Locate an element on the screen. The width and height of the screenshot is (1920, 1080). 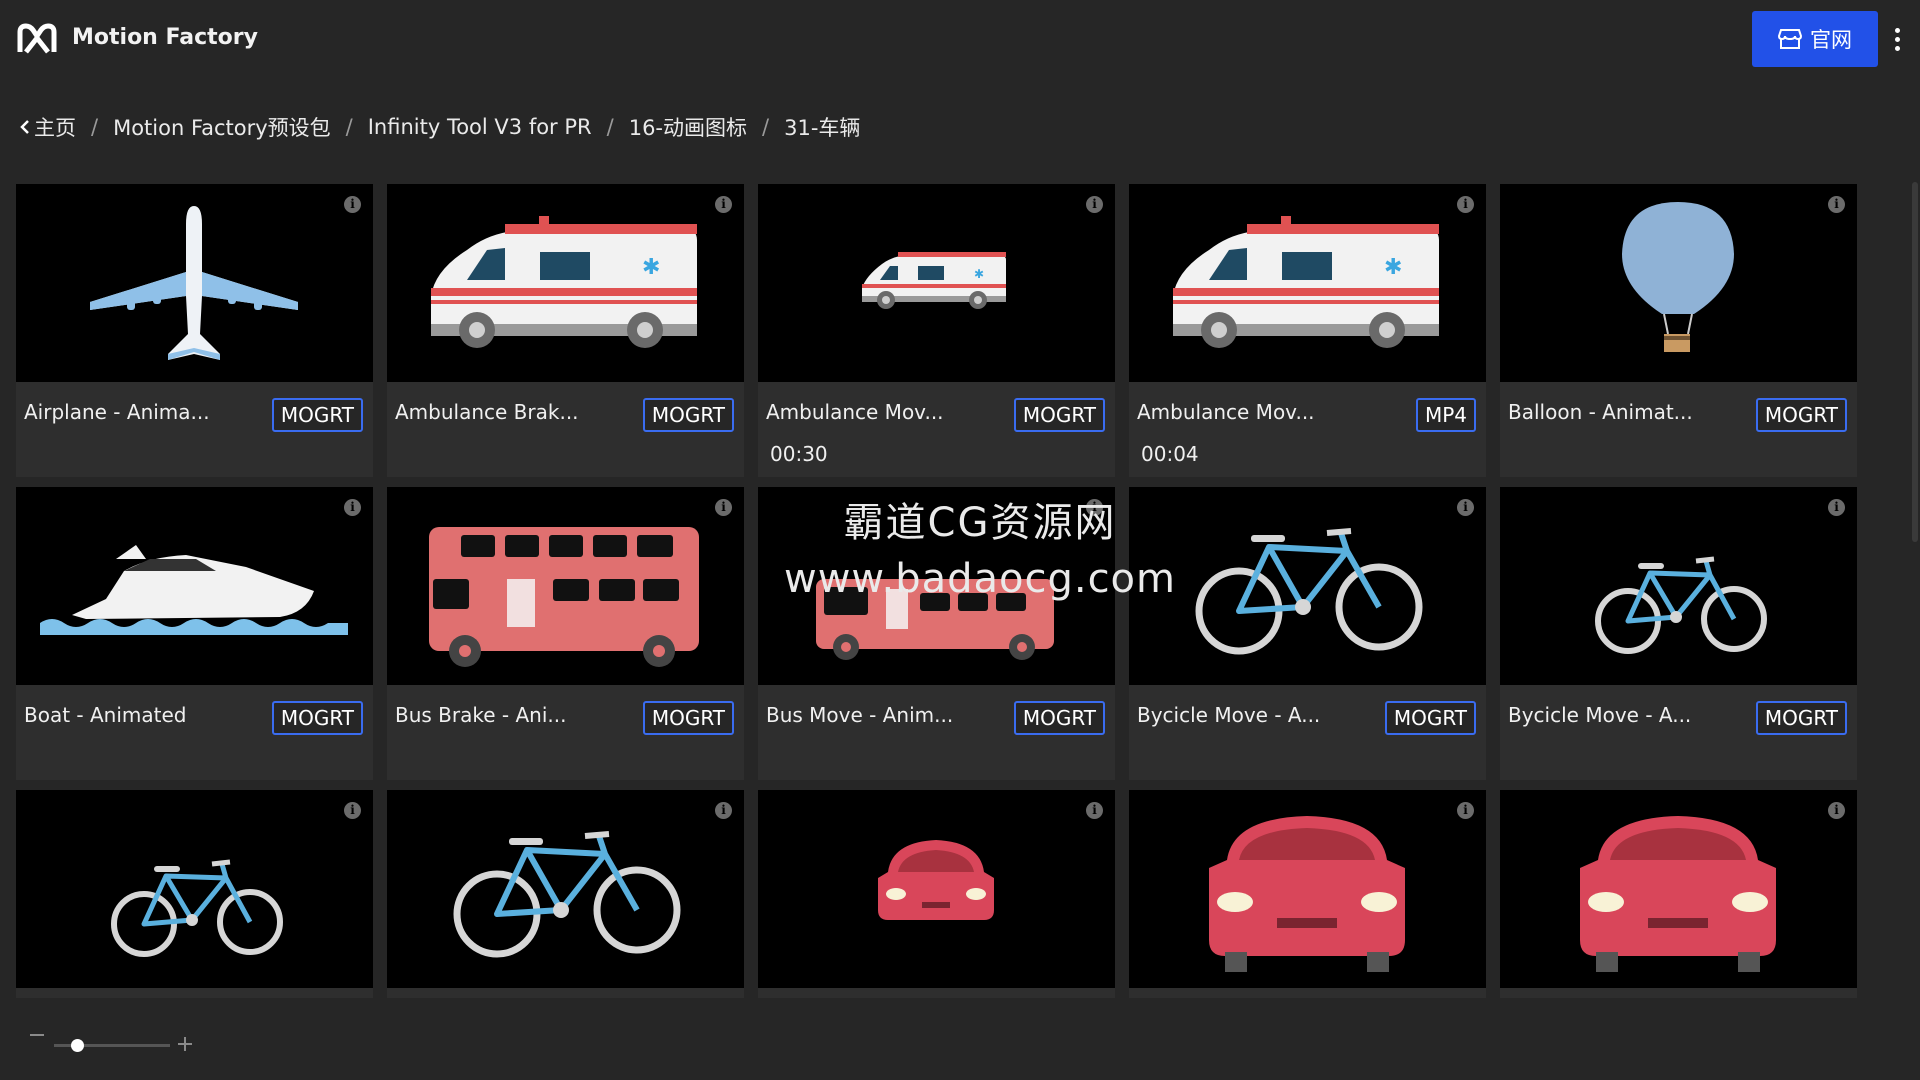
asset-card: i Bus Brake - Ani... MOGRT is located at coordinates (565, 633).